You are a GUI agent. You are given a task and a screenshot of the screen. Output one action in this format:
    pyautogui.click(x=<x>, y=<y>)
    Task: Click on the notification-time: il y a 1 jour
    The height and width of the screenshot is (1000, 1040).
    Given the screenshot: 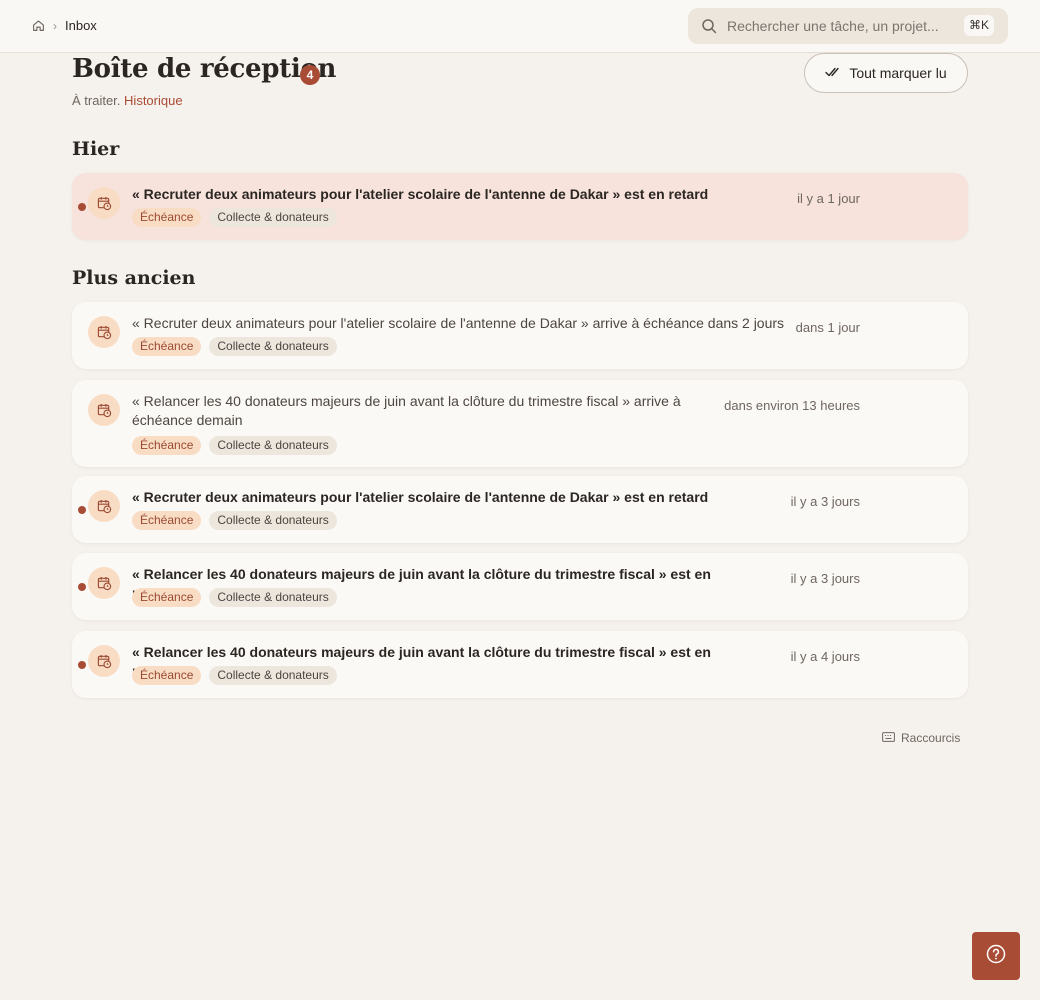 What is the action you would take?
    pyautogui.click(x=828, y=198)
    